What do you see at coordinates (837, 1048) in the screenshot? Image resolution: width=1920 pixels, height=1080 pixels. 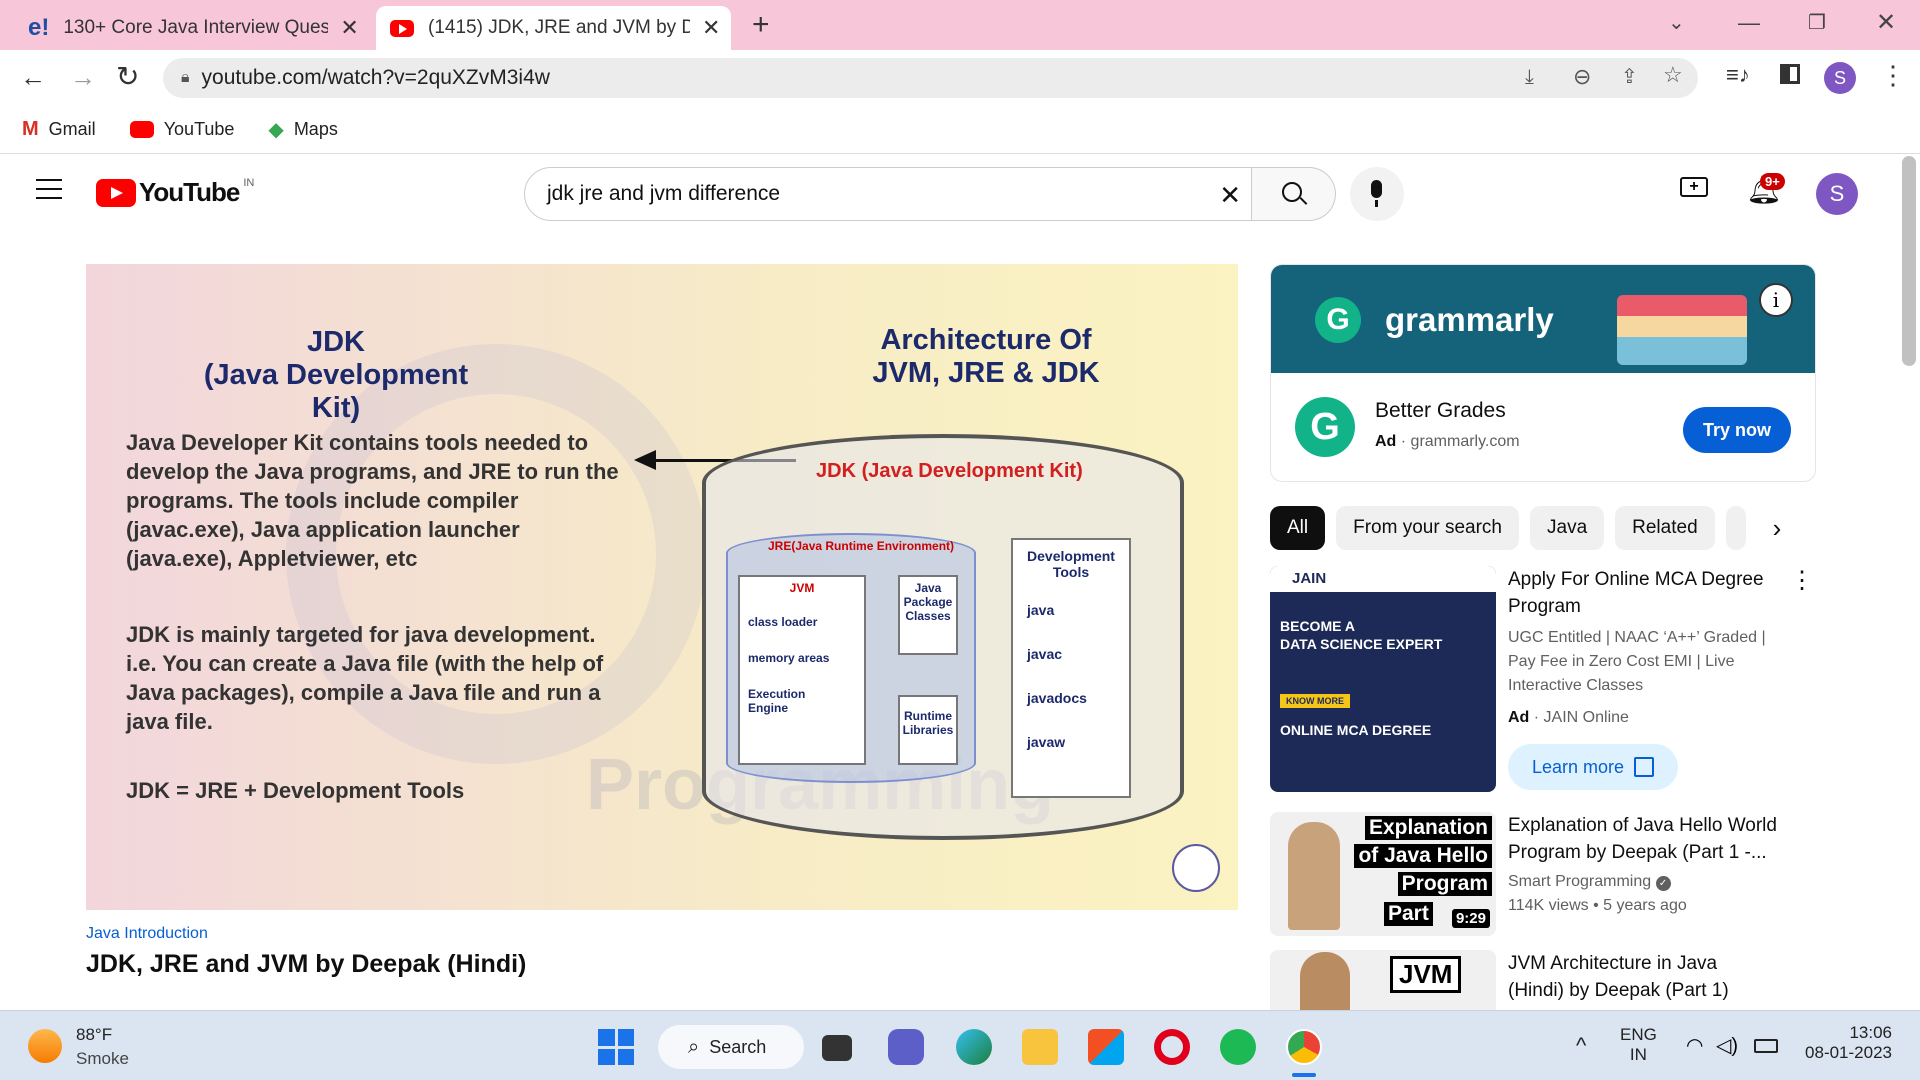 I see `task-view-icon` at bounding box center [837, 1048].